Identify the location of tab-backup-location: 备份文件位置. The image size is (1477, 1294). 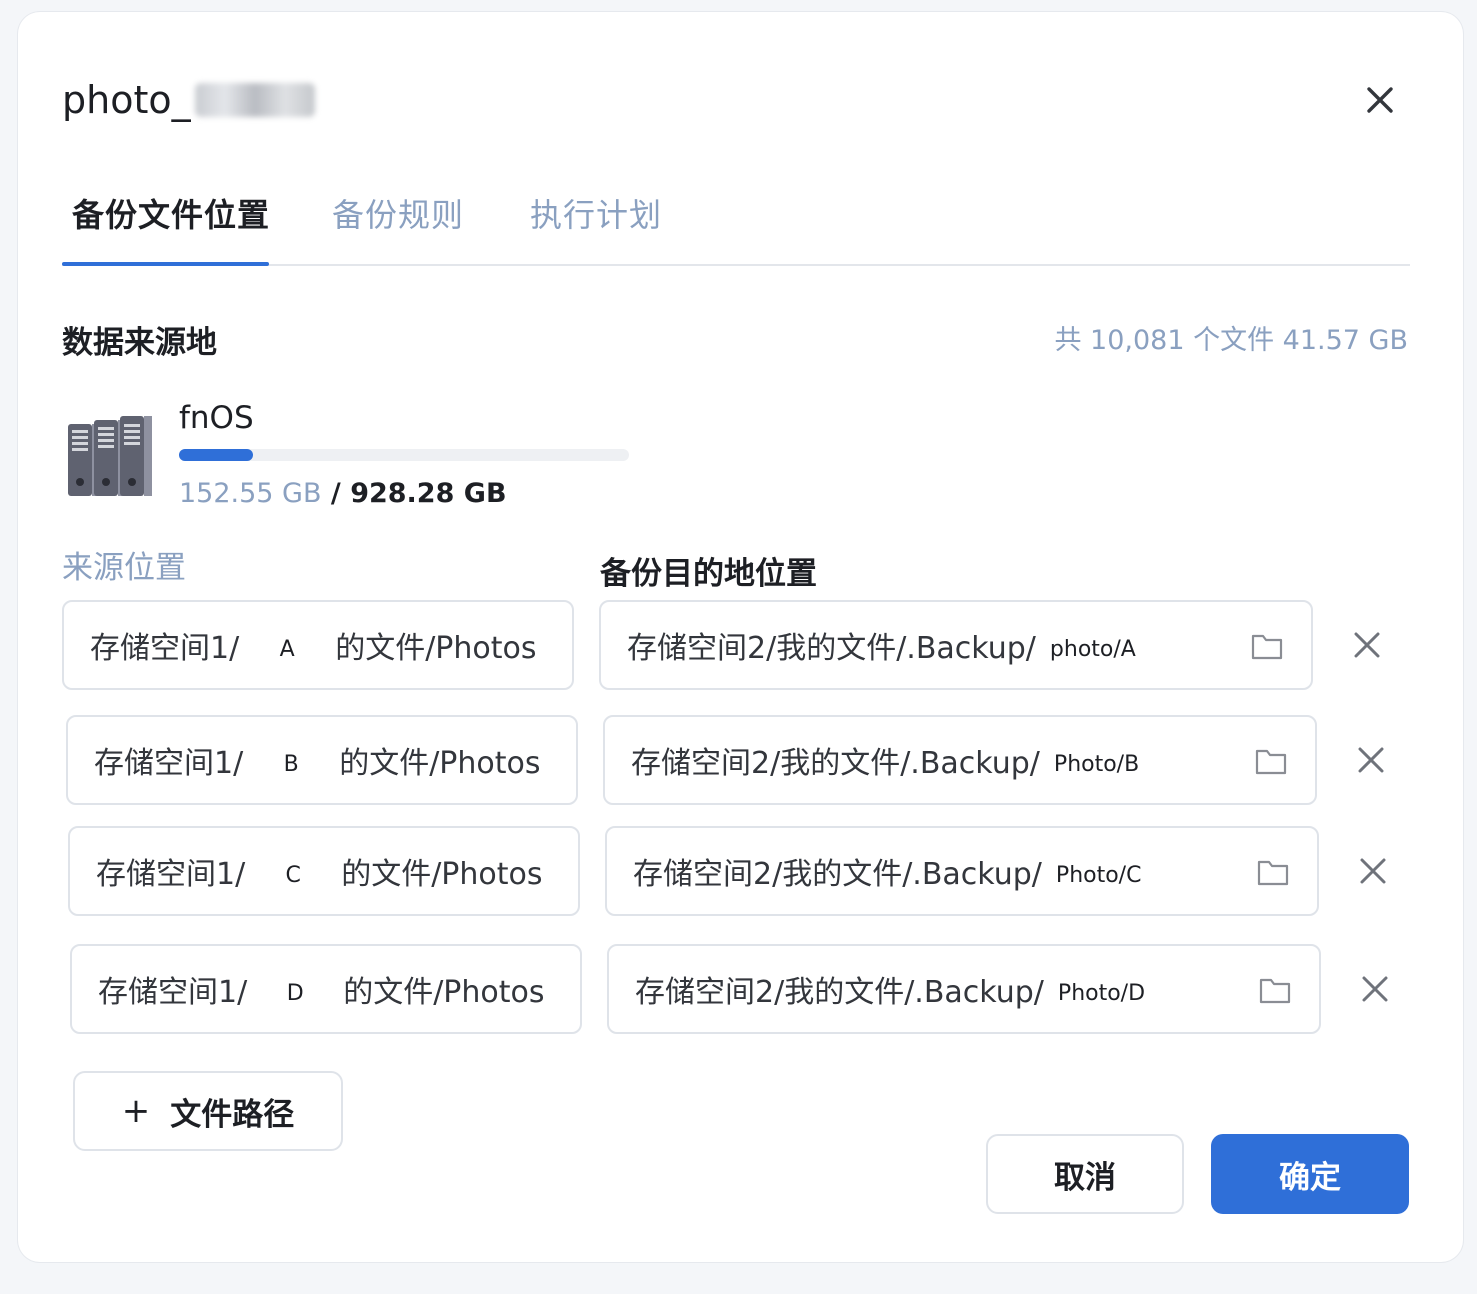
(171, 213).